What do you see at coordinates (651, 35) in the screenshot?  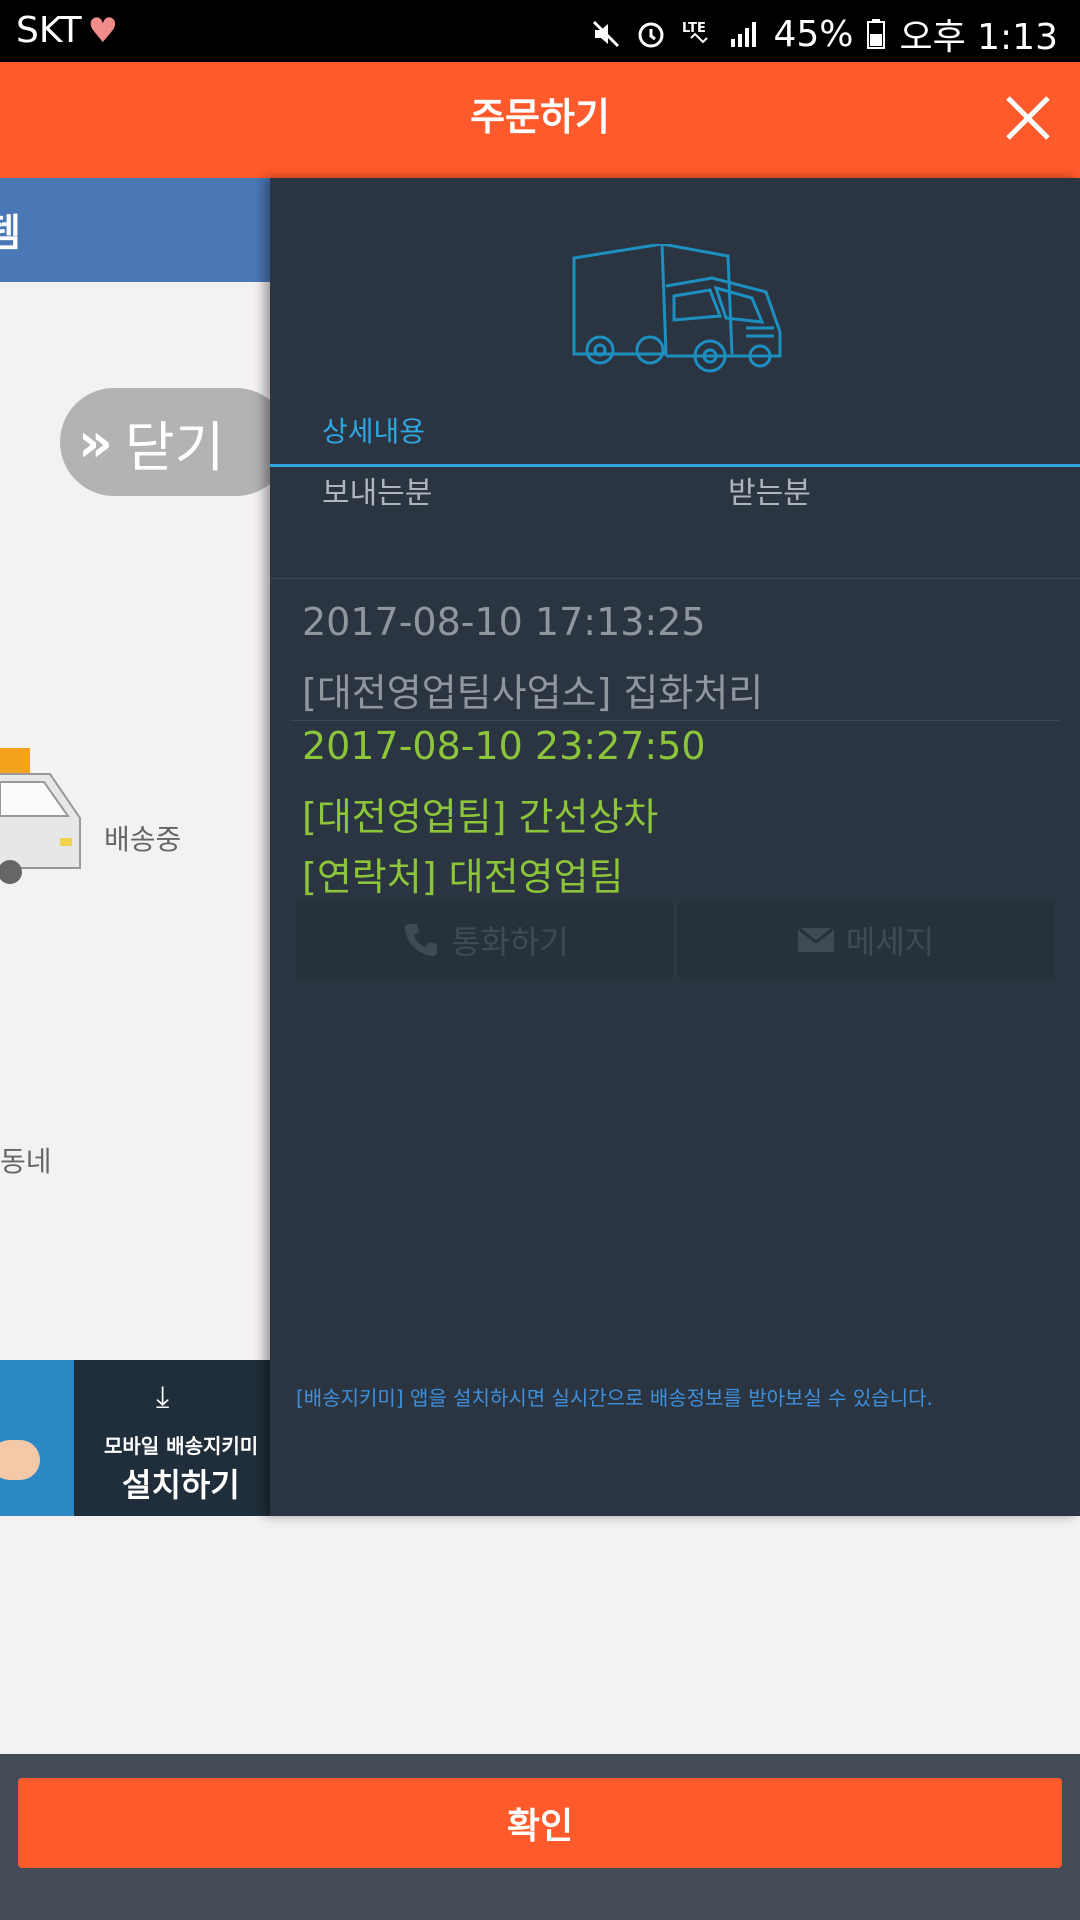 I see `alarm-icon` at bounding box center [651, 35].